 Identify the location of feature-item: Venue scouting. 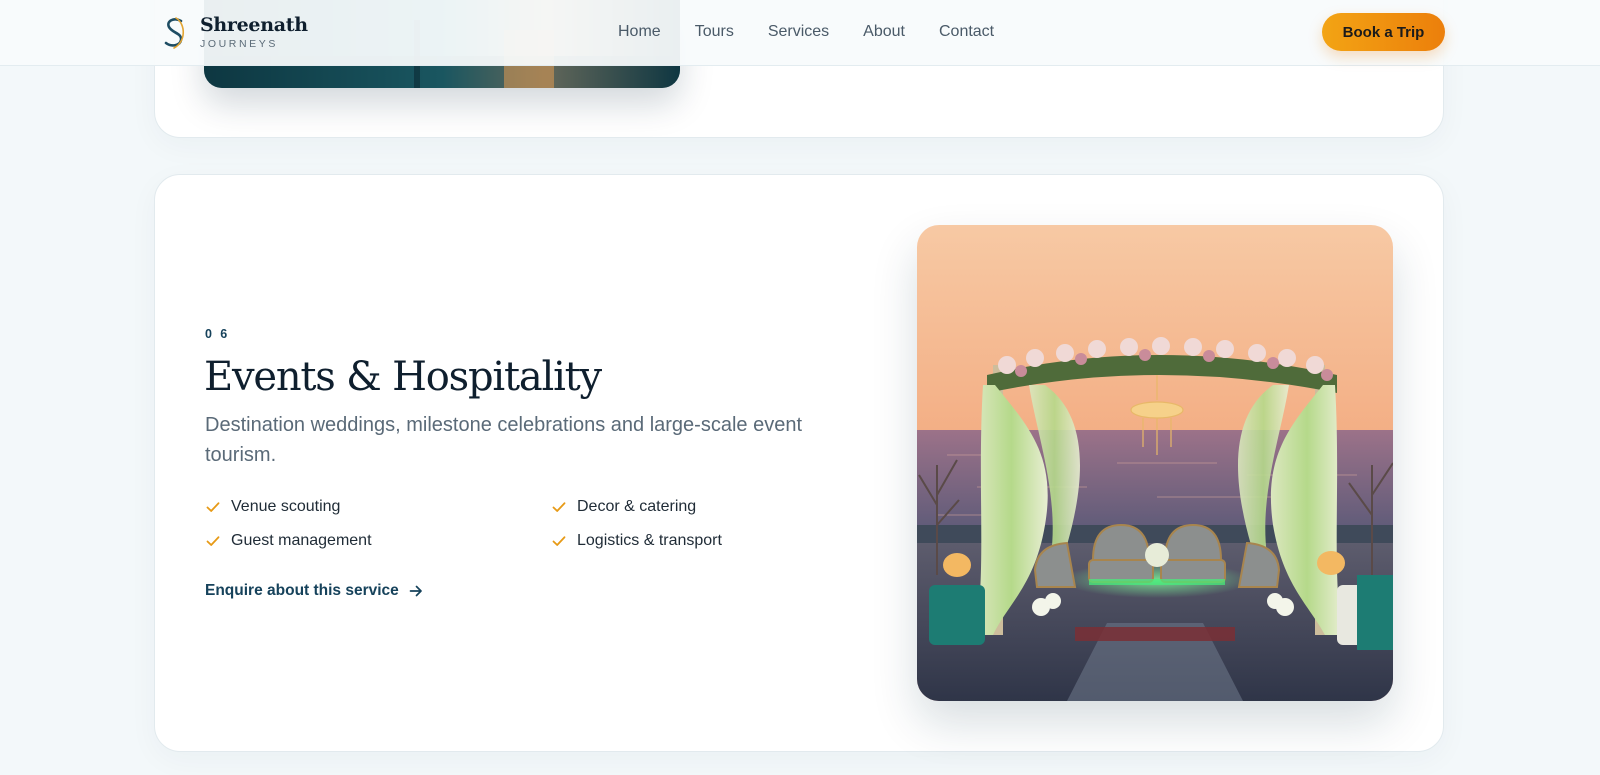
(378, 507).